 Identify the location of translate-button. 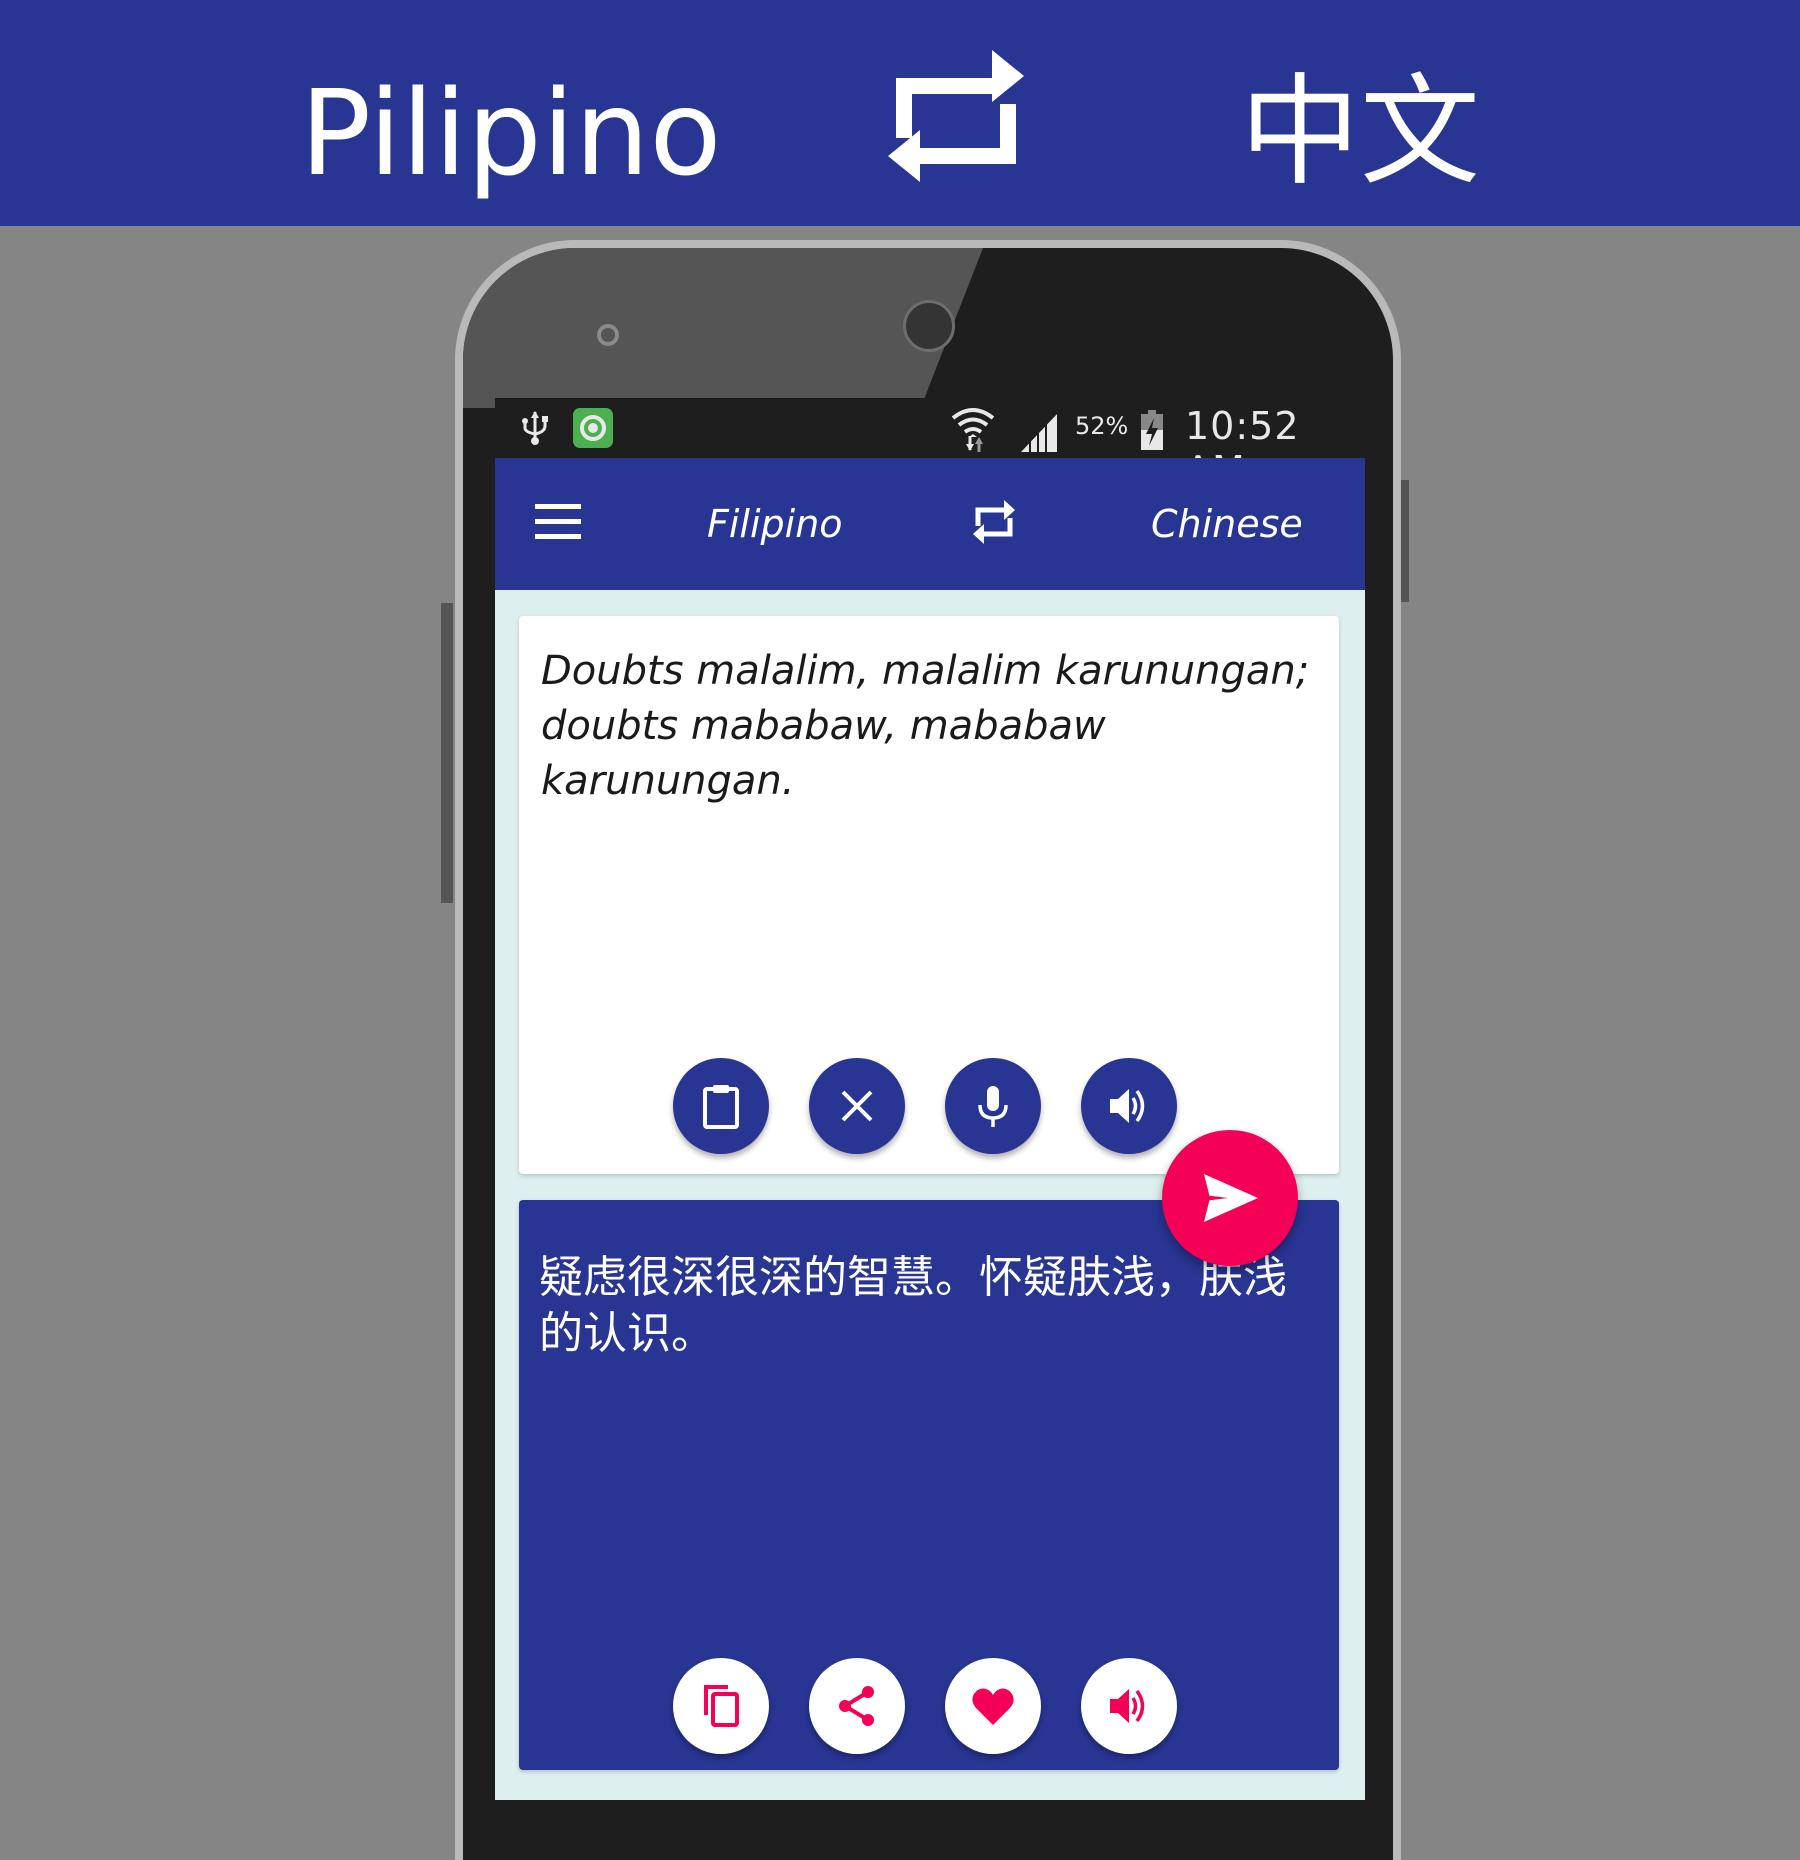
(1230, 1198).